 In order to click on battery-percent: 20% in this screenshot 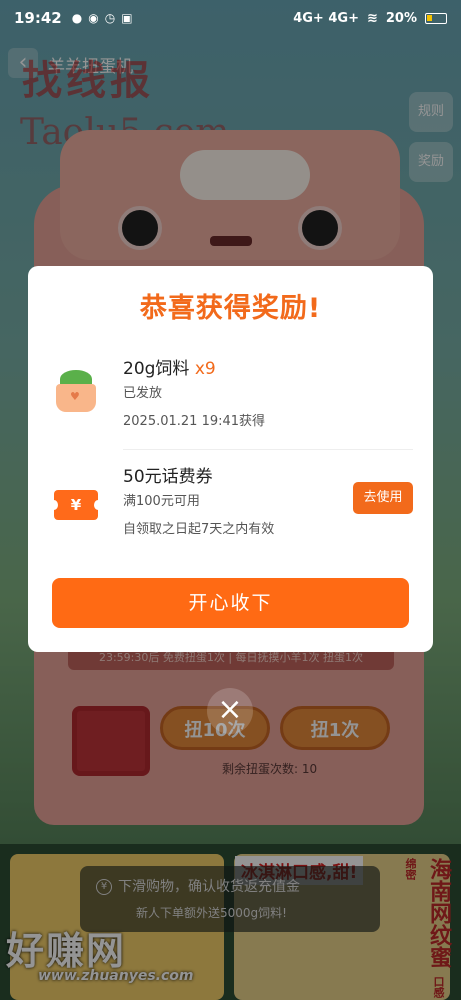, I will do `click(401, 18)`.